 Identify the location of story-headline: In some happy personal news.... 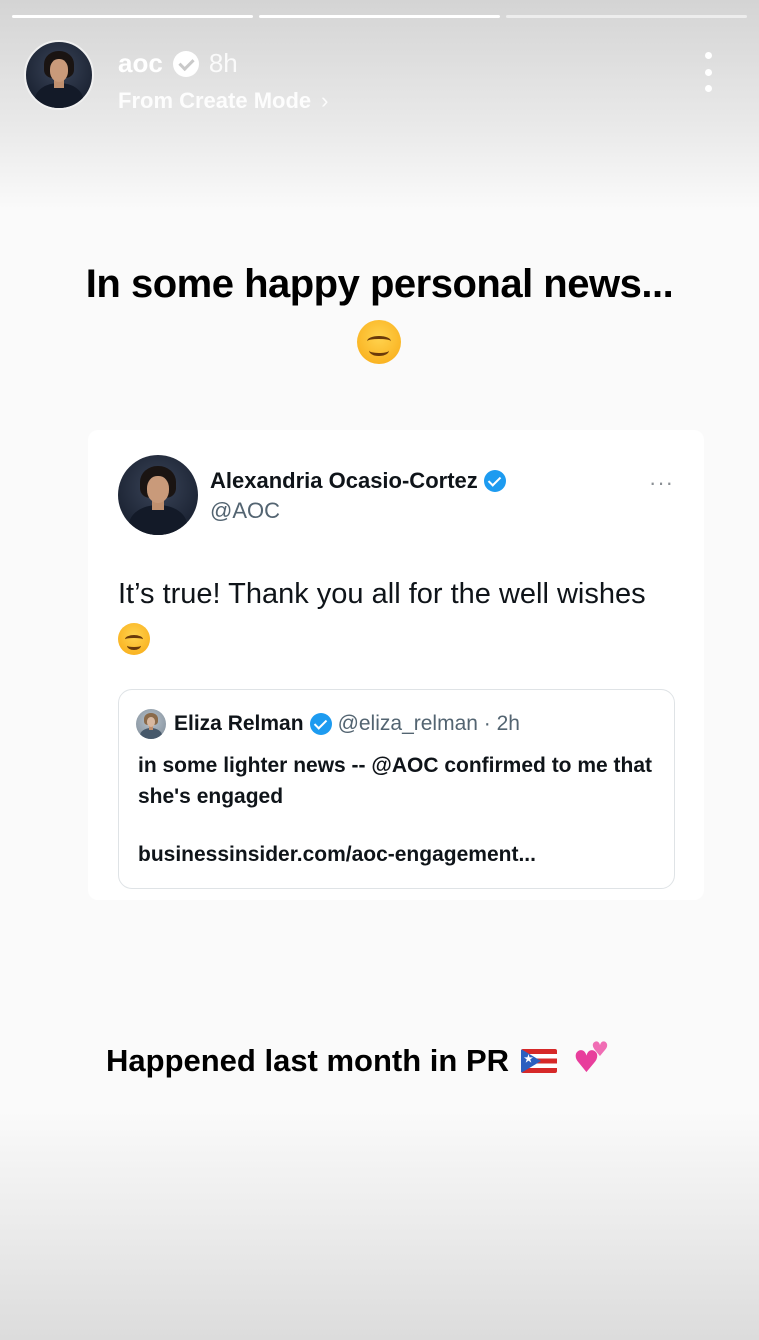
(379, 284).